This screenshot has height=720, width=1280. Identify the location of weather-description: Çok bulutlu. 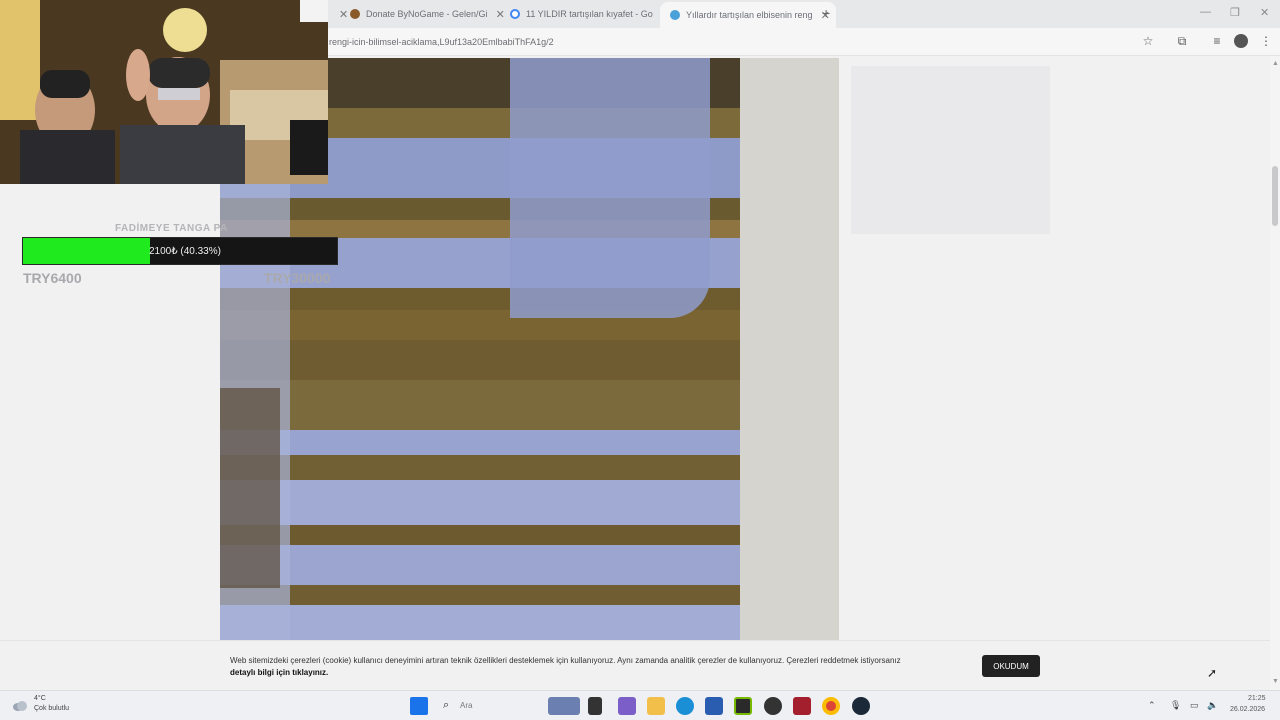
(51, 708).